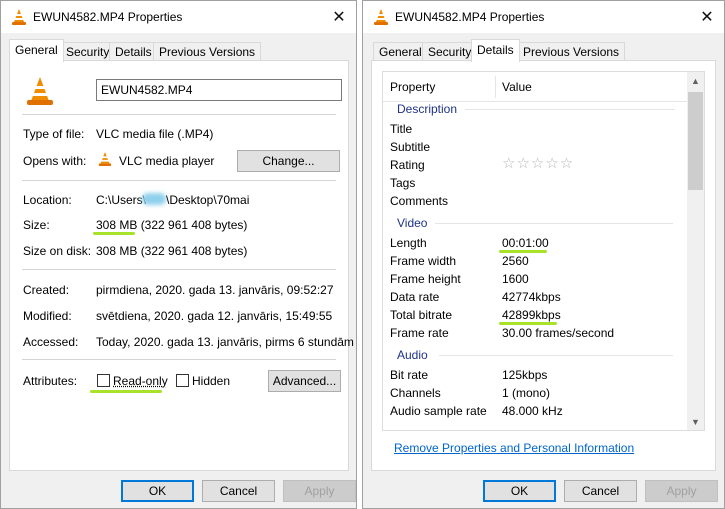 The image size is (725, 509). Describe the element at coordinates (412, 87) in the screenshot. I see `column-property: Property` at that location.